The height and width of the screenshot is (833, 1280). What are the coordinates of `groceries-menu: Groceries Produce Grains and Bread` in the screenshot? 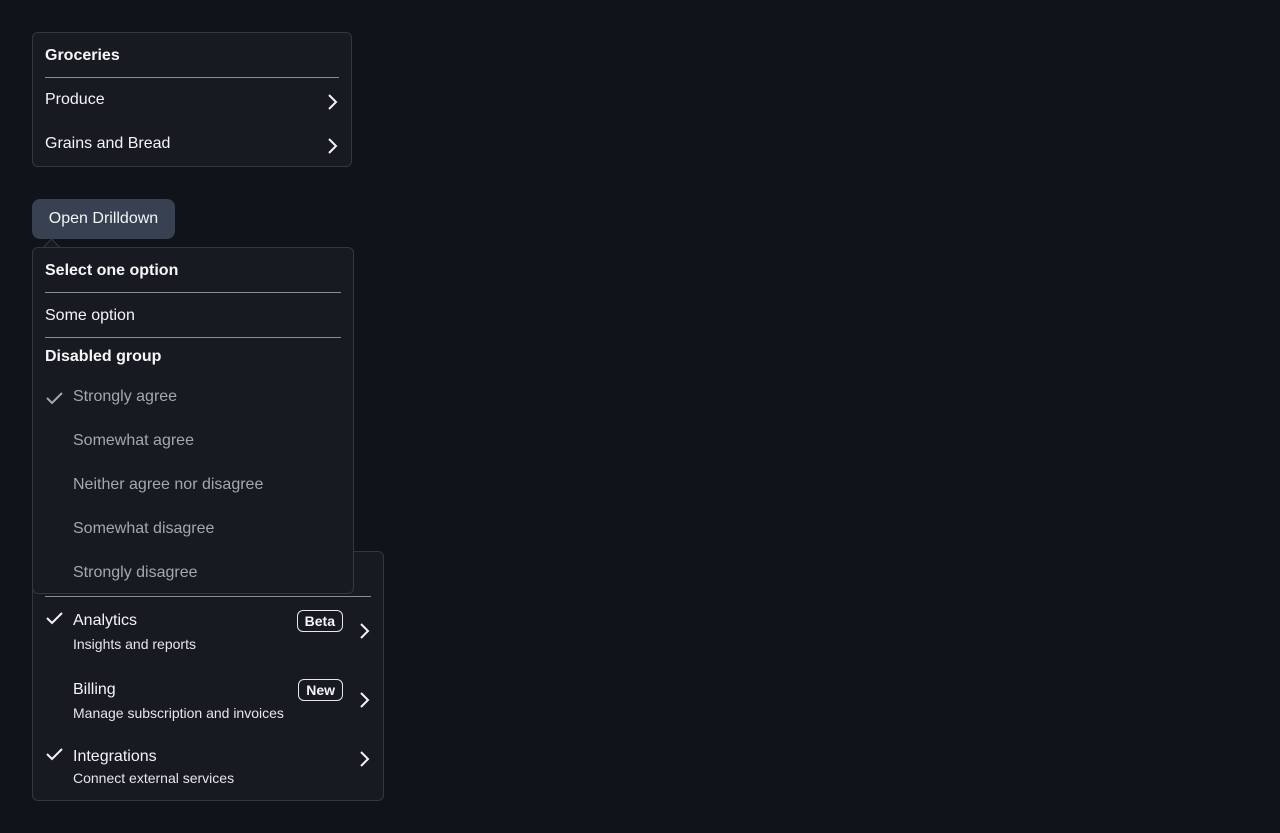 It's located at (192, 99).